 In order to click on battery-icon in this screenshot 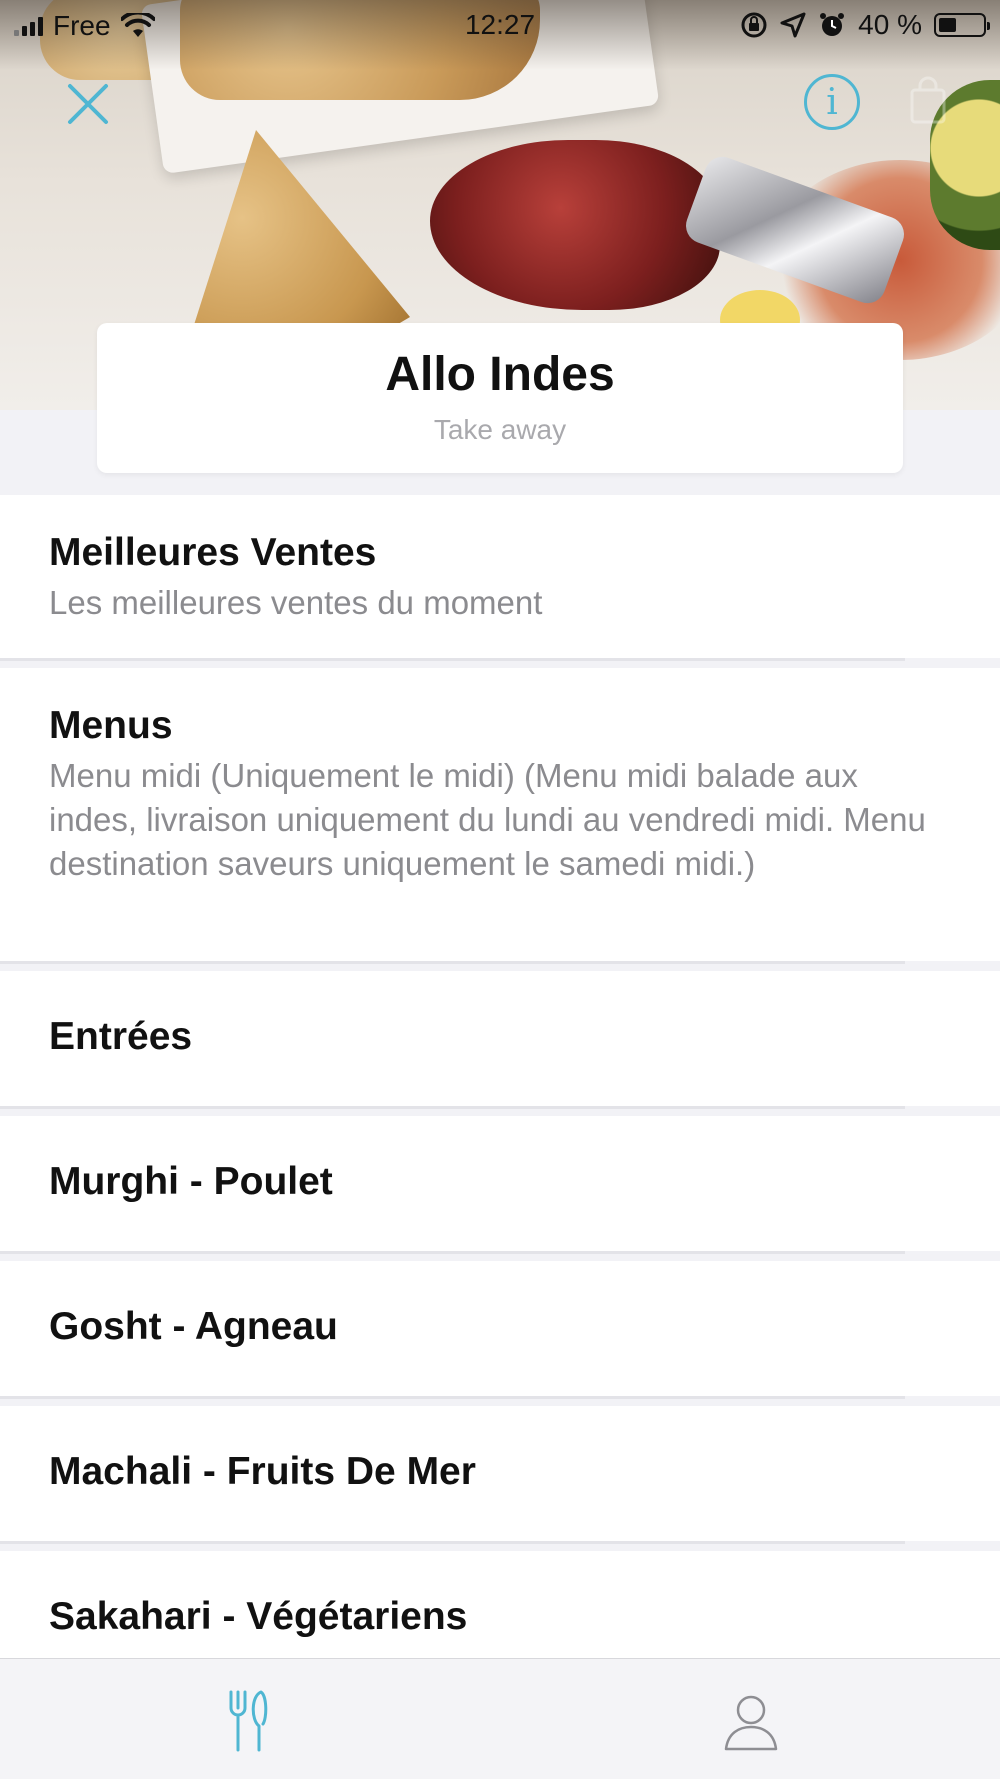, I will do `click(962, 25)`.